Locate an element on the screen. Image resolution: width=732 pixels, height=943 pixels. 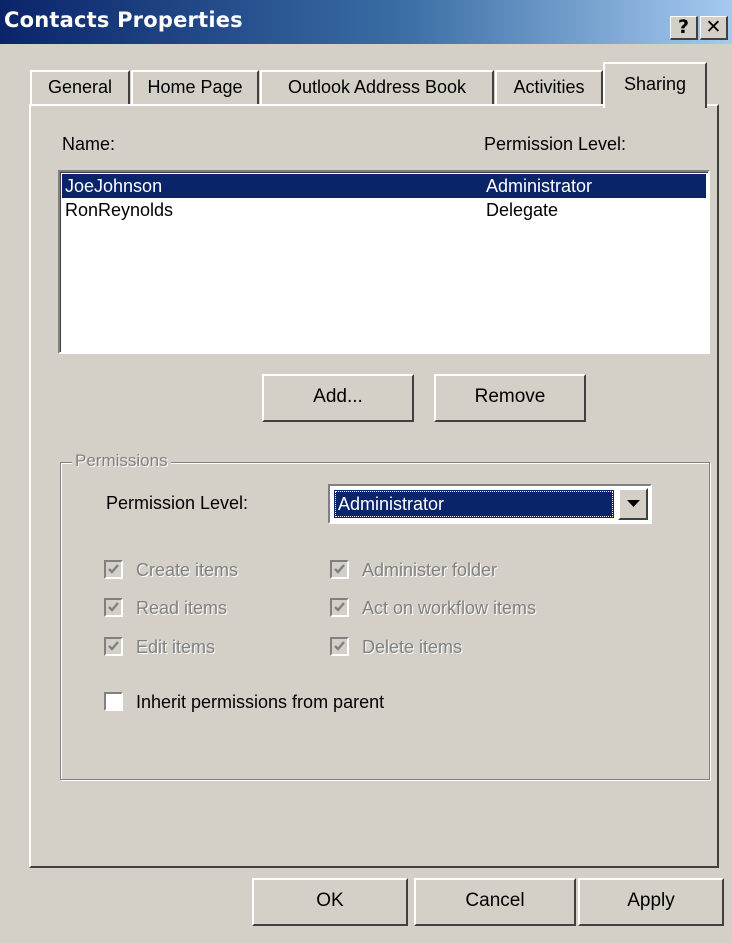
inherit-permissions-checkbox is located at coordinates (113, 701).